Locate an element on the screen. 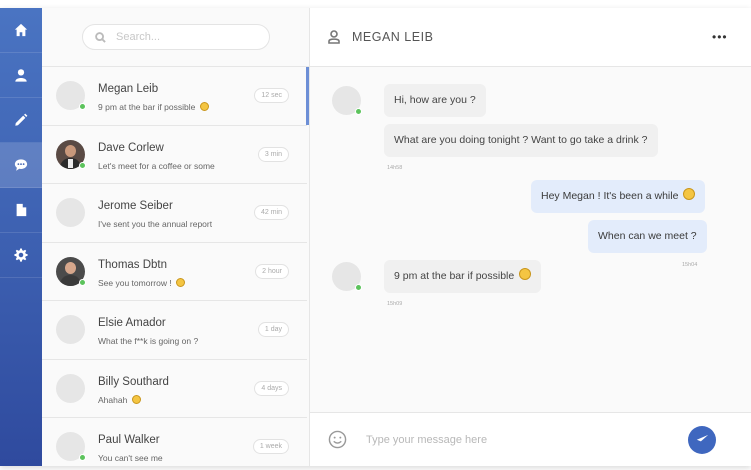  last-message-text: 9 pm at the bar if possible is located at coordinates (147, 107).